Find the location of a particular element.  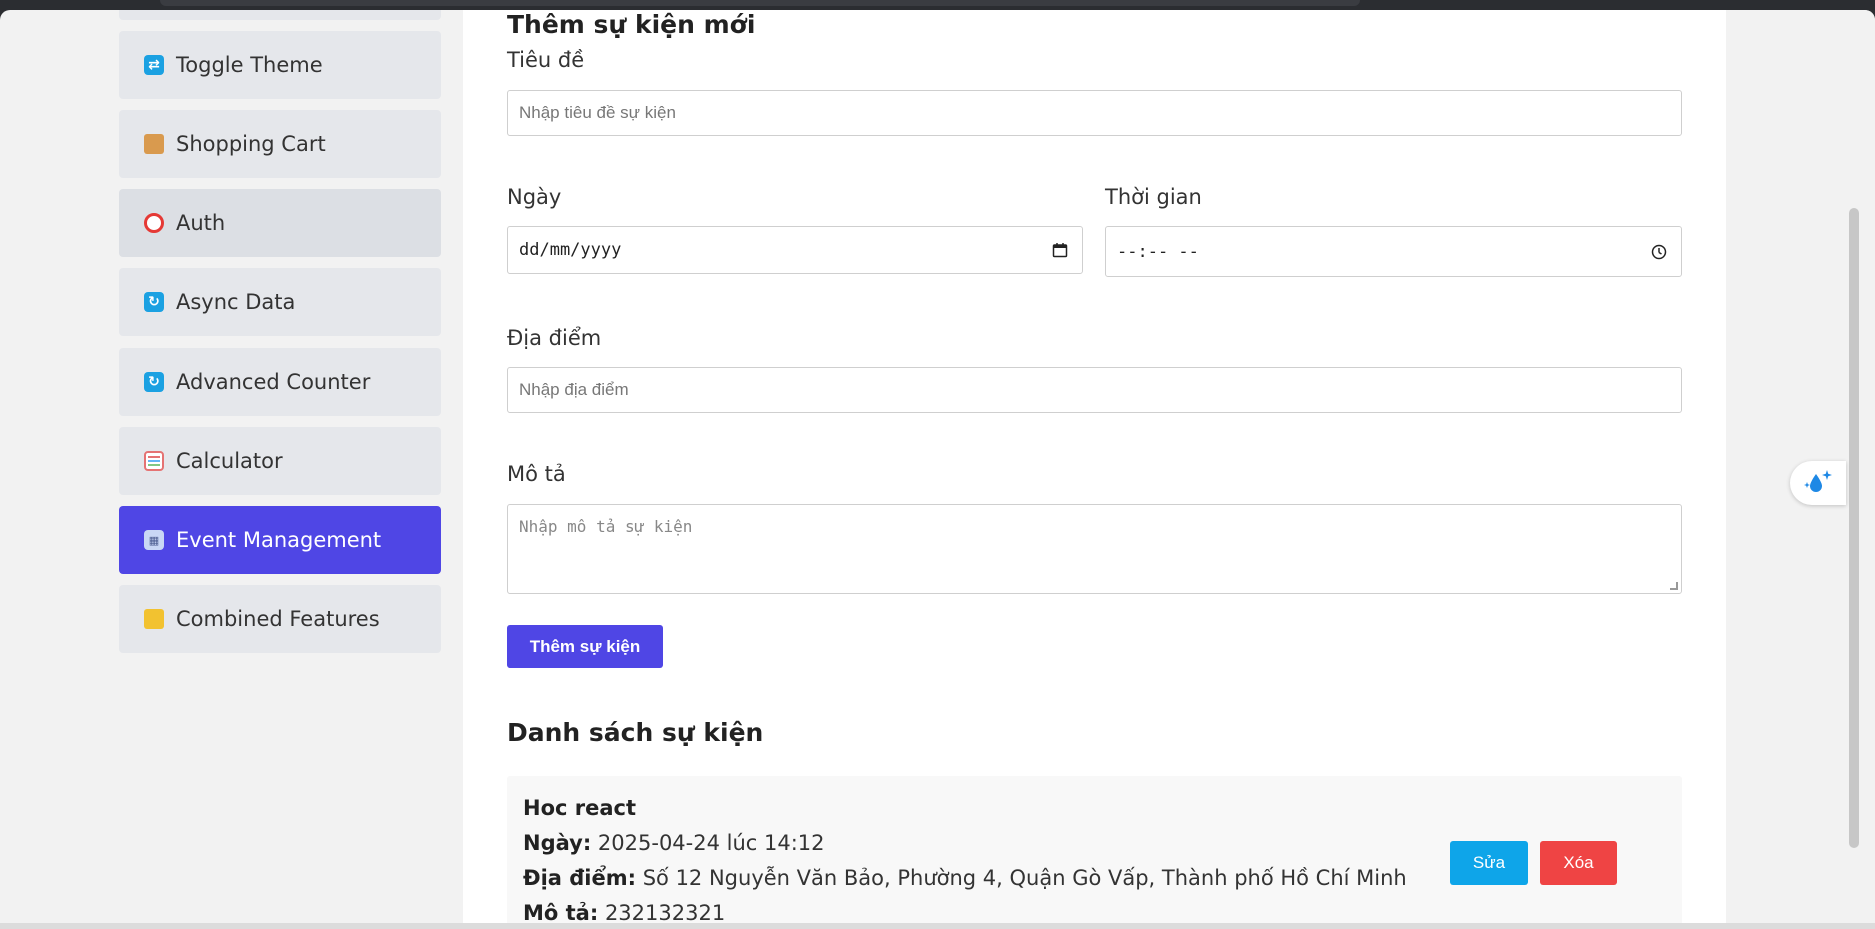

abacus-icon is located at coordinates (154, 461).